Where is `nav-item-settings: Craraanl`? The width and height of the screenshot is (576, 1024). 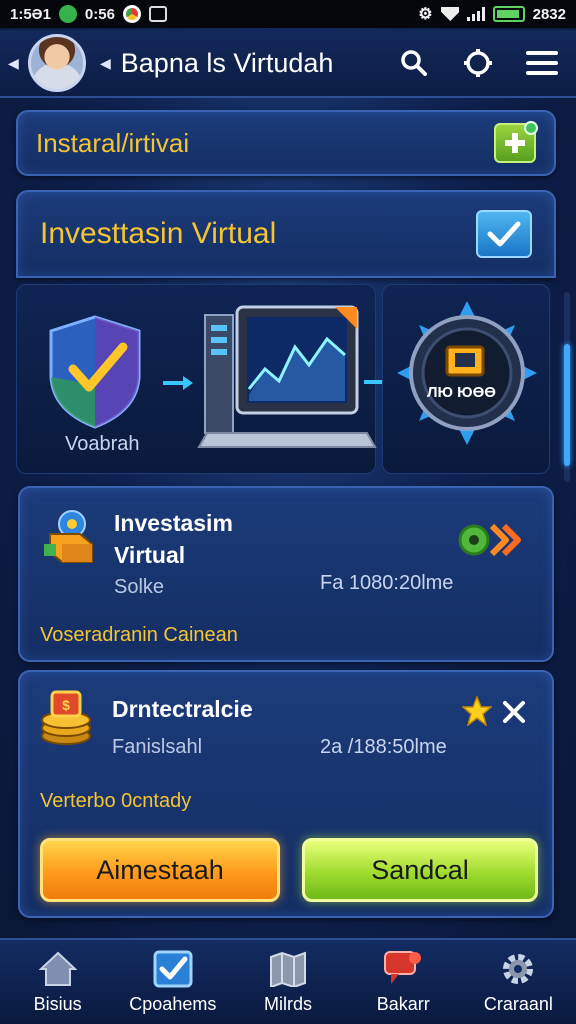
nav-item-settings: Craraanl is located at coordinates (518, 982).